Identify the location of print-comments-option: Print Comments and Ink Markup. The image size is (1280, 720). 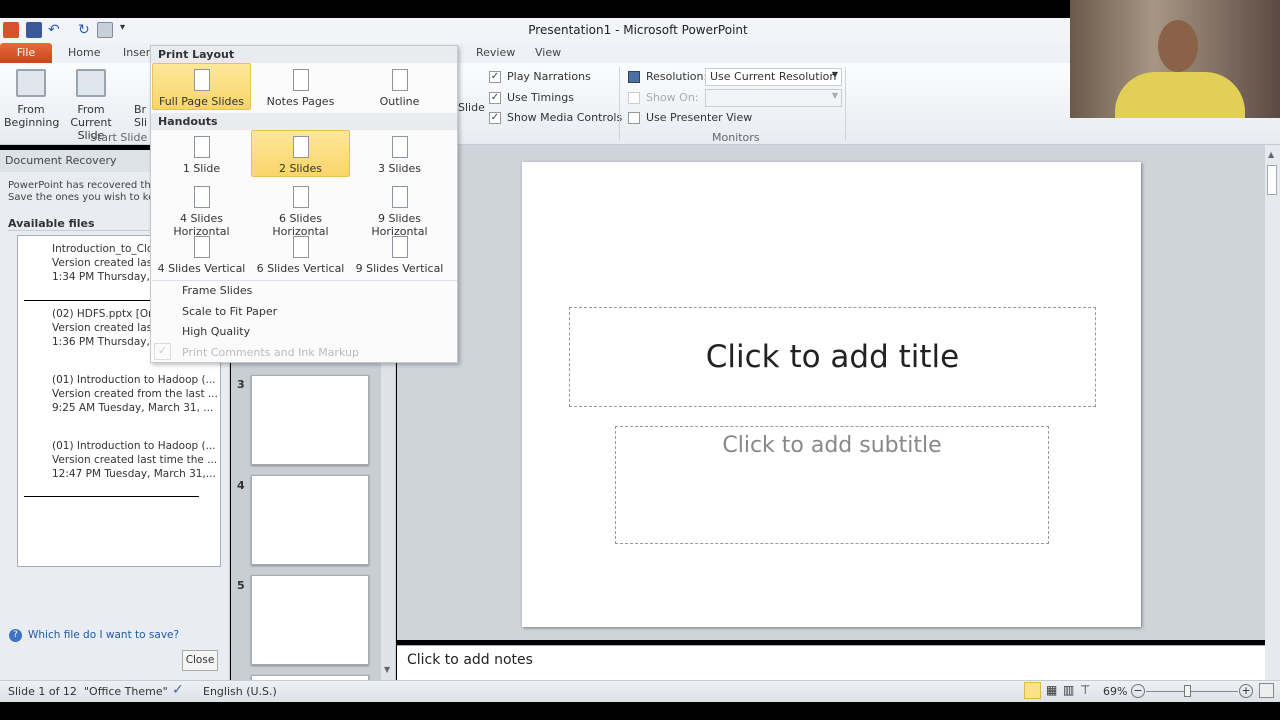
(270, 352).